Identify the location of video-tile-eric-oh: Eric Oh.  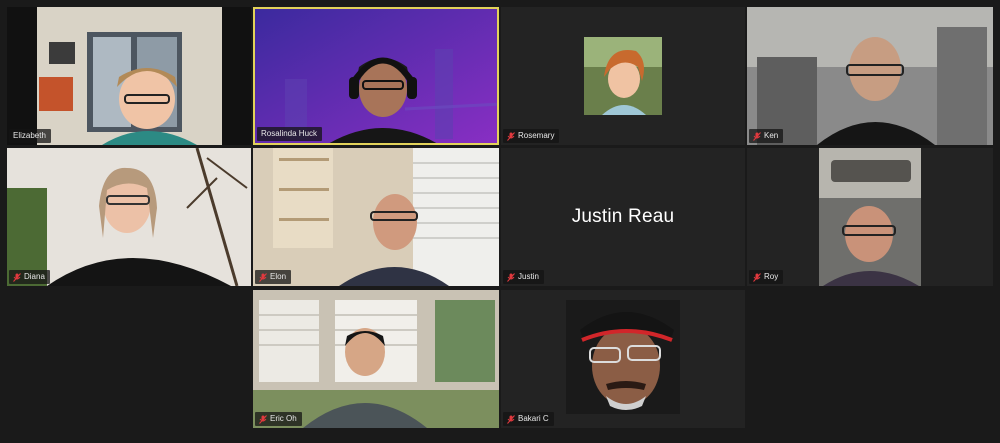
(376, 359).